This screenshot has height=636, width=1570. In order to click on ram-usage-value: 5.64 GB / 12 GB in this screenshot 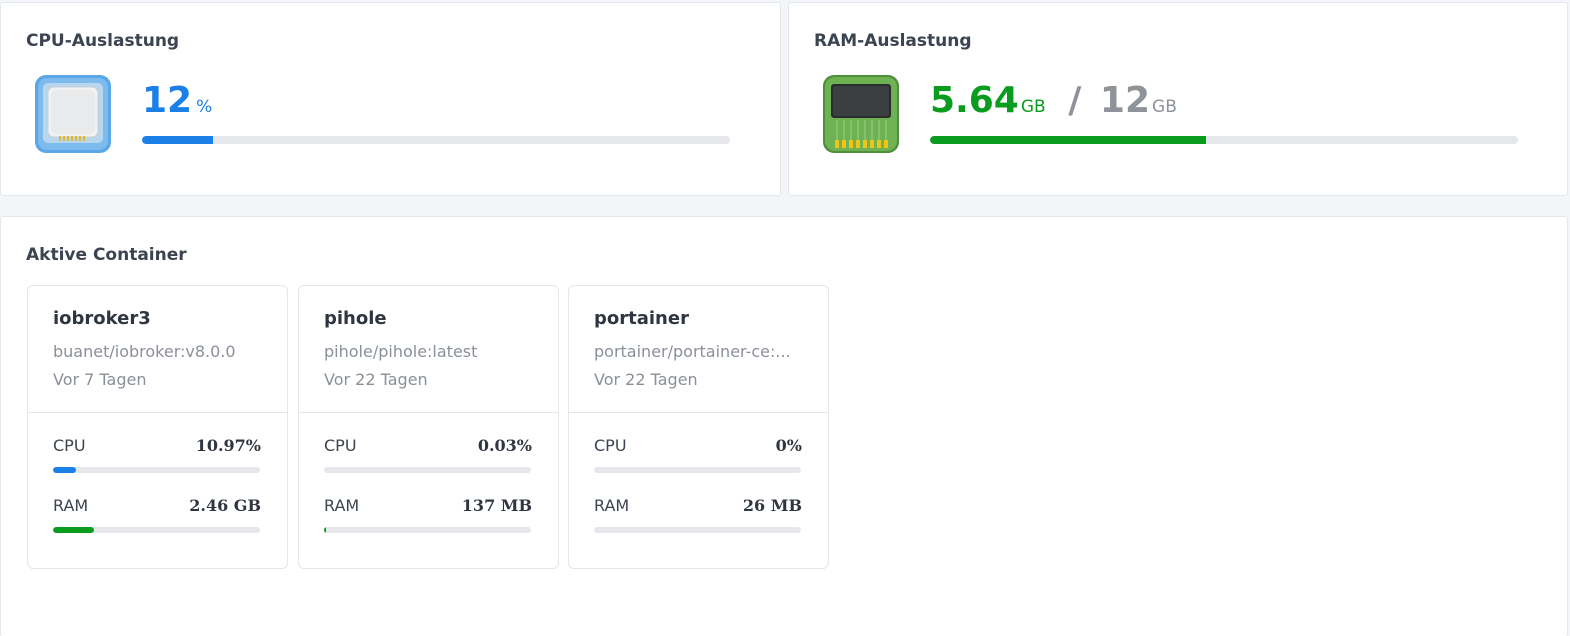, I will do `click(1053, 104)`.